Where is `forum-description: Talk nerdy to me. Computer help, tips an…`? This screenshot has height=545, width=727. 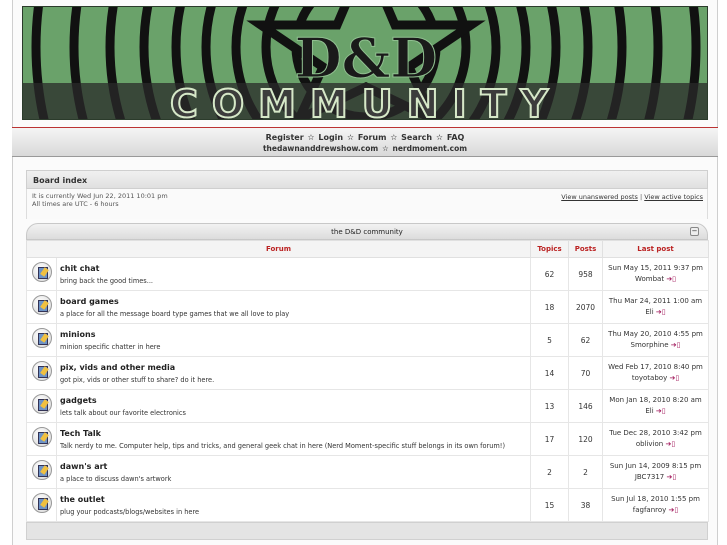
forum-description: Talk nerdy to me. Computer help, tips an… is located at coordinates (283, 445).